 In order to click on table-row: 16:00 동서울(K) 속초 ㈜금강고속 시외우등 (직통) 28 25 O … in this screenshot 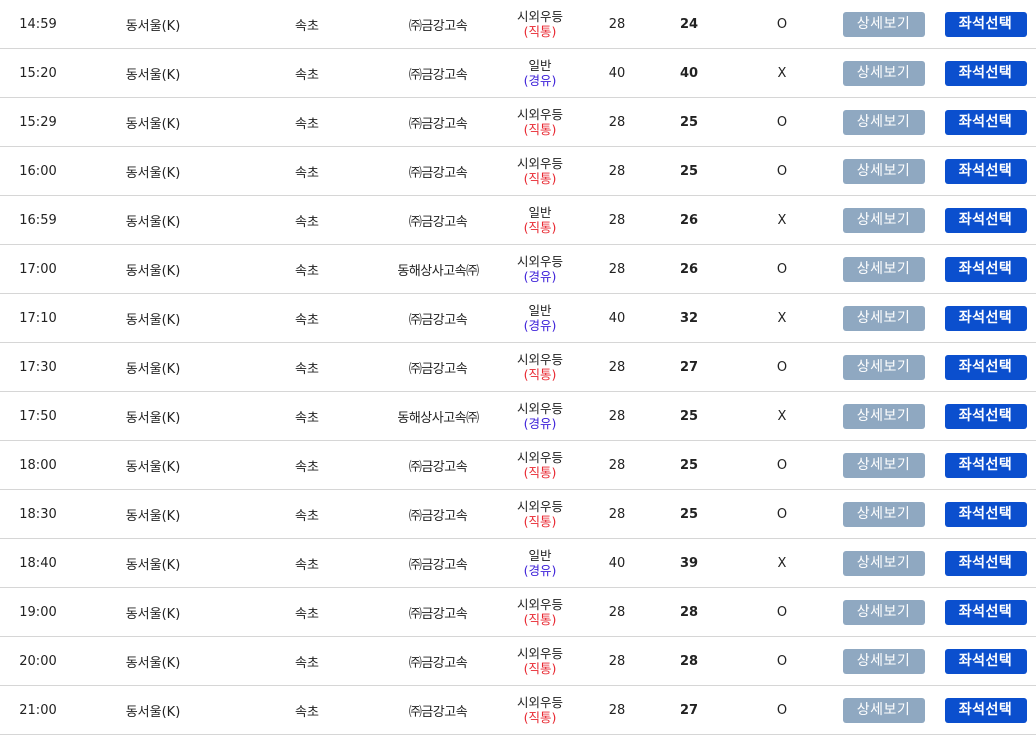, I will do `click(518, 171)`.